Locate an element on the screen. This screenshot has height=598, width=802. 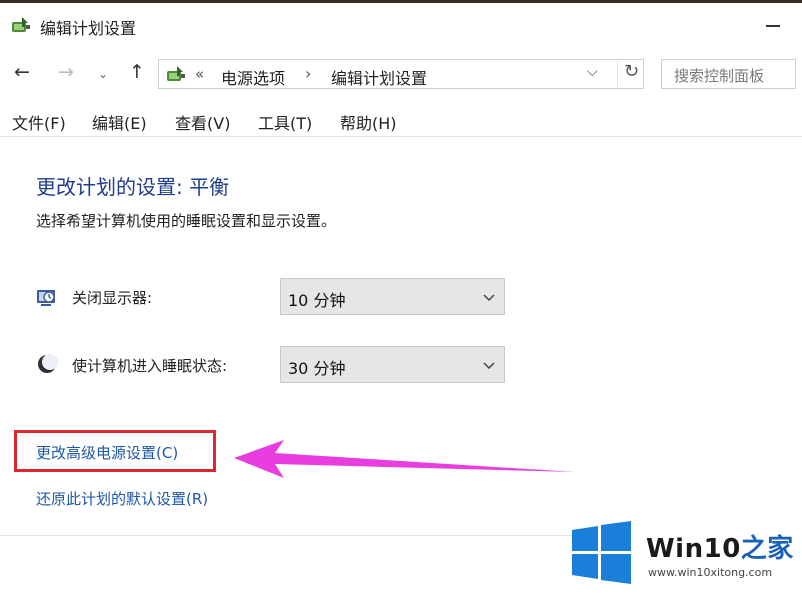
watermark: Win10之家 www.win10xitong.com is located at coordinates (685, 559).